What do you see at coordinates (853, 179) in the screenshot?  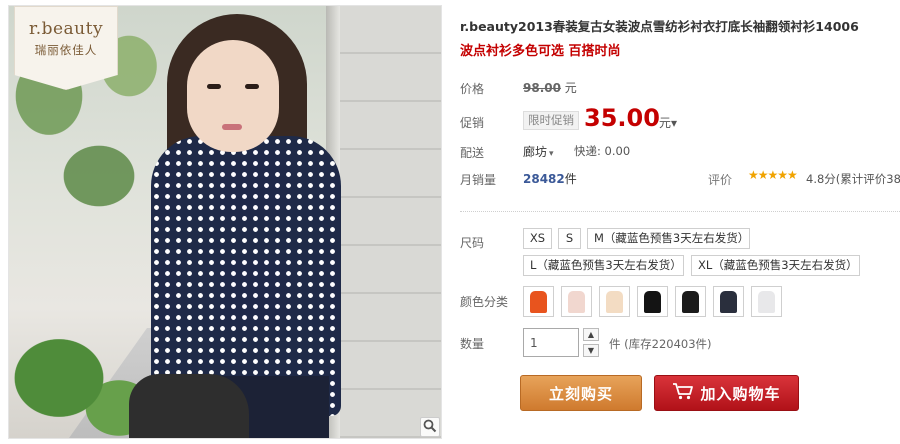 I see `rating-score-link: 4.8分(累计评价387` at bounding box center [853, 179].